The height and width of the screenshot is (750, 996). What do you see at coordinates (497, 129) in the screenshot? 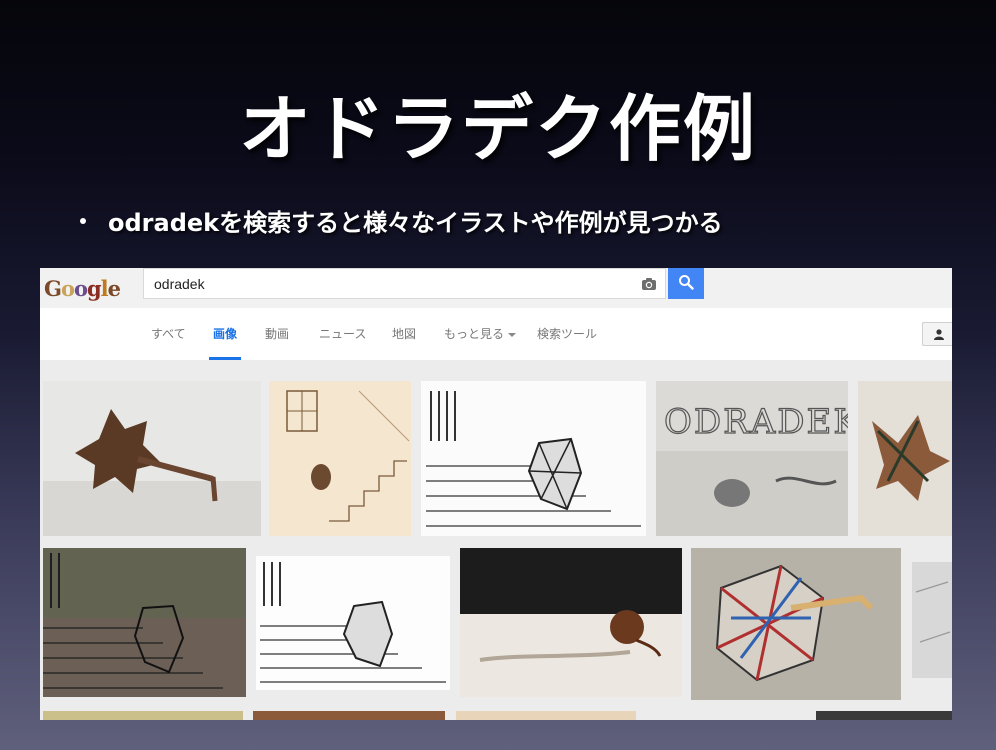
I see `slide-title: オドラデク作例` at bounding box center [497, 129].